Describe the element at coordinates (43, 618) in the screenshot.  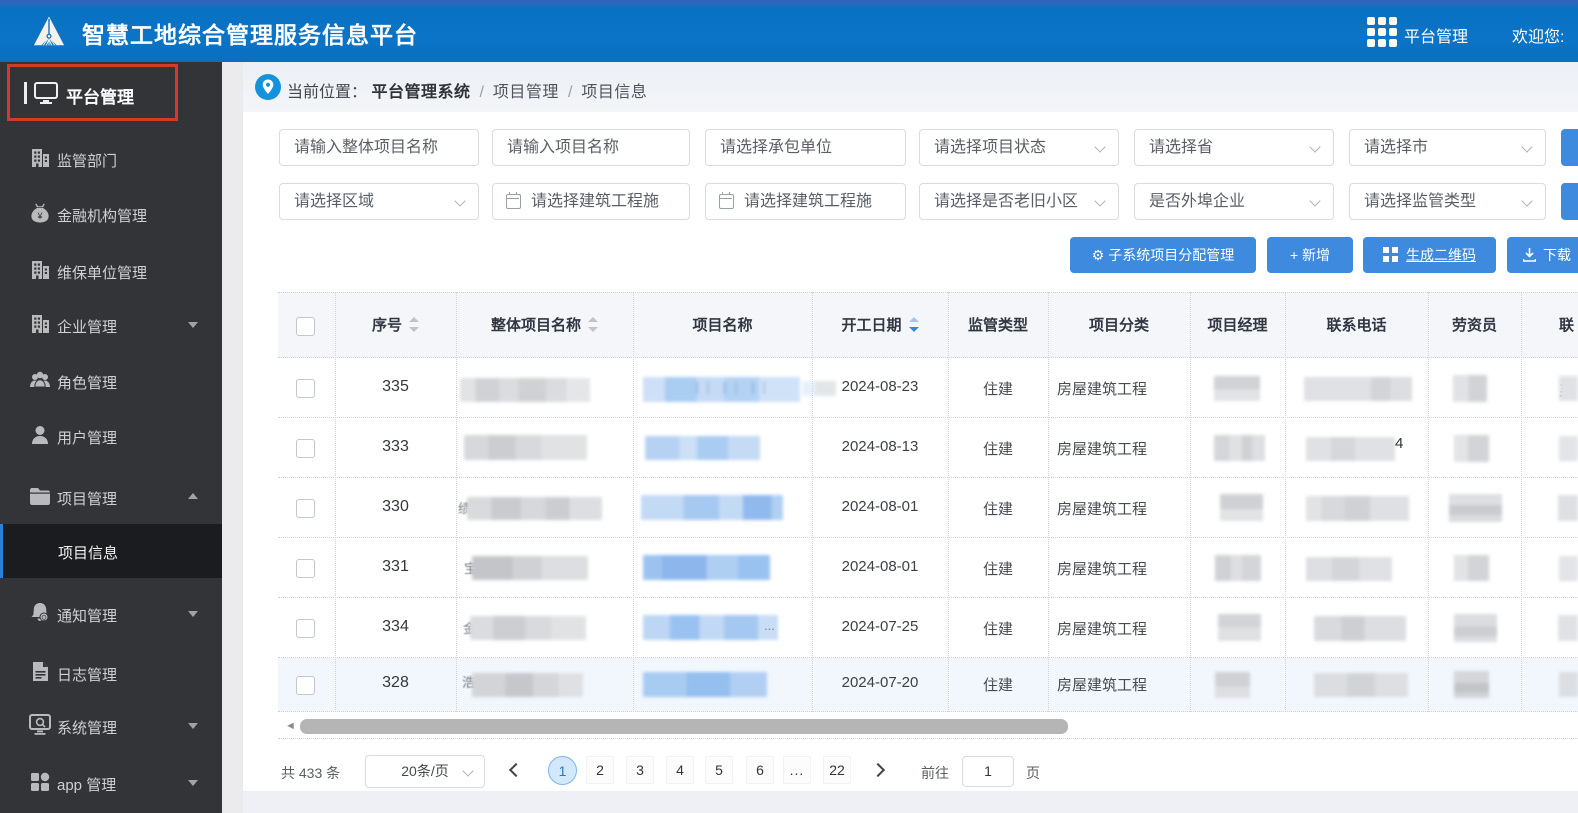
I see `svg-text: Q` at that location.